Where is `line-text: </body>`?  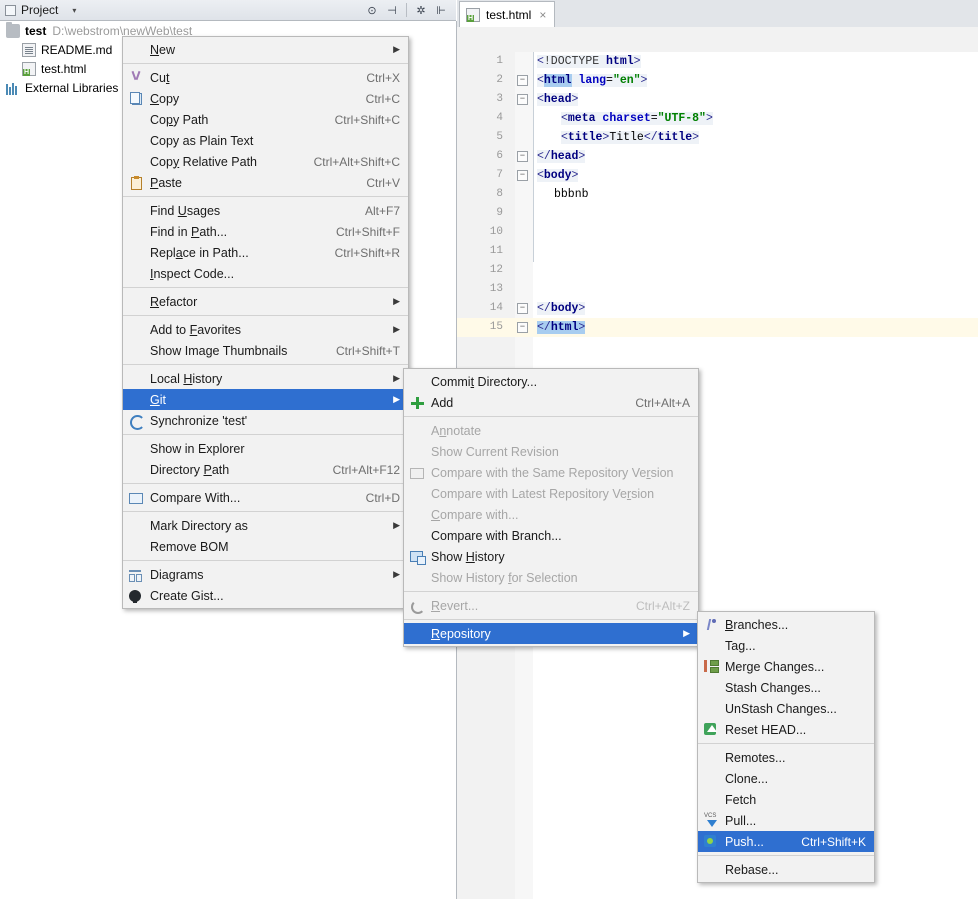
line-text: </body> is located at coordinates (561, 308).